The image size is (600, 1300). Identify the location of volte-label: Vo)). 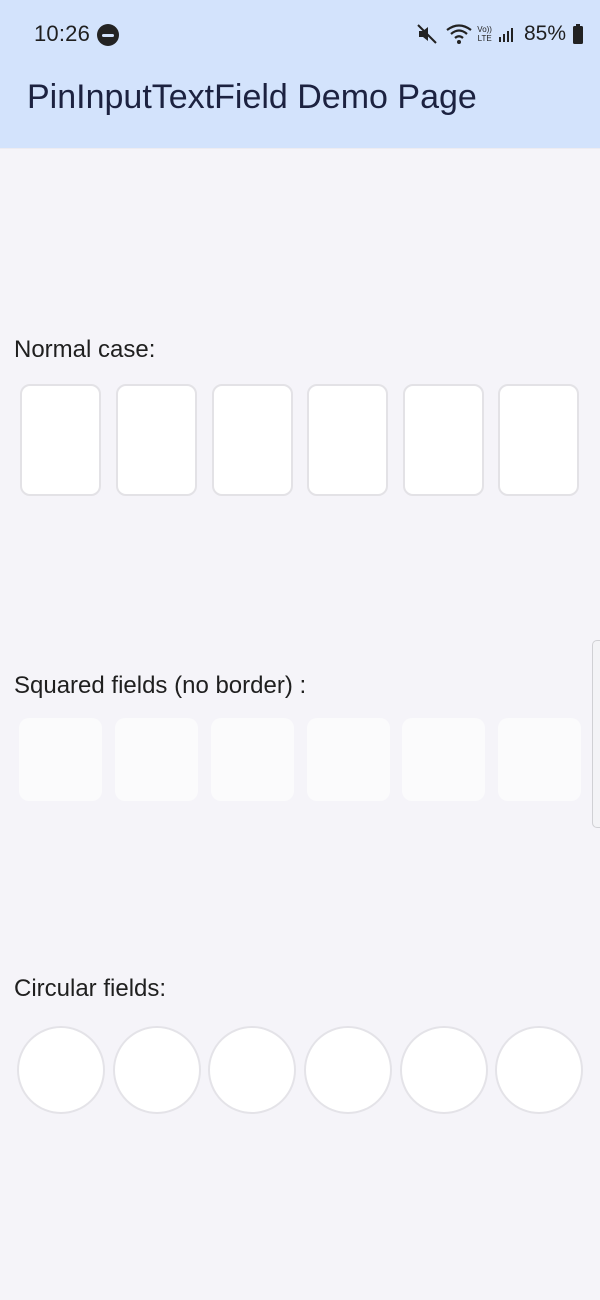
(484, 29).